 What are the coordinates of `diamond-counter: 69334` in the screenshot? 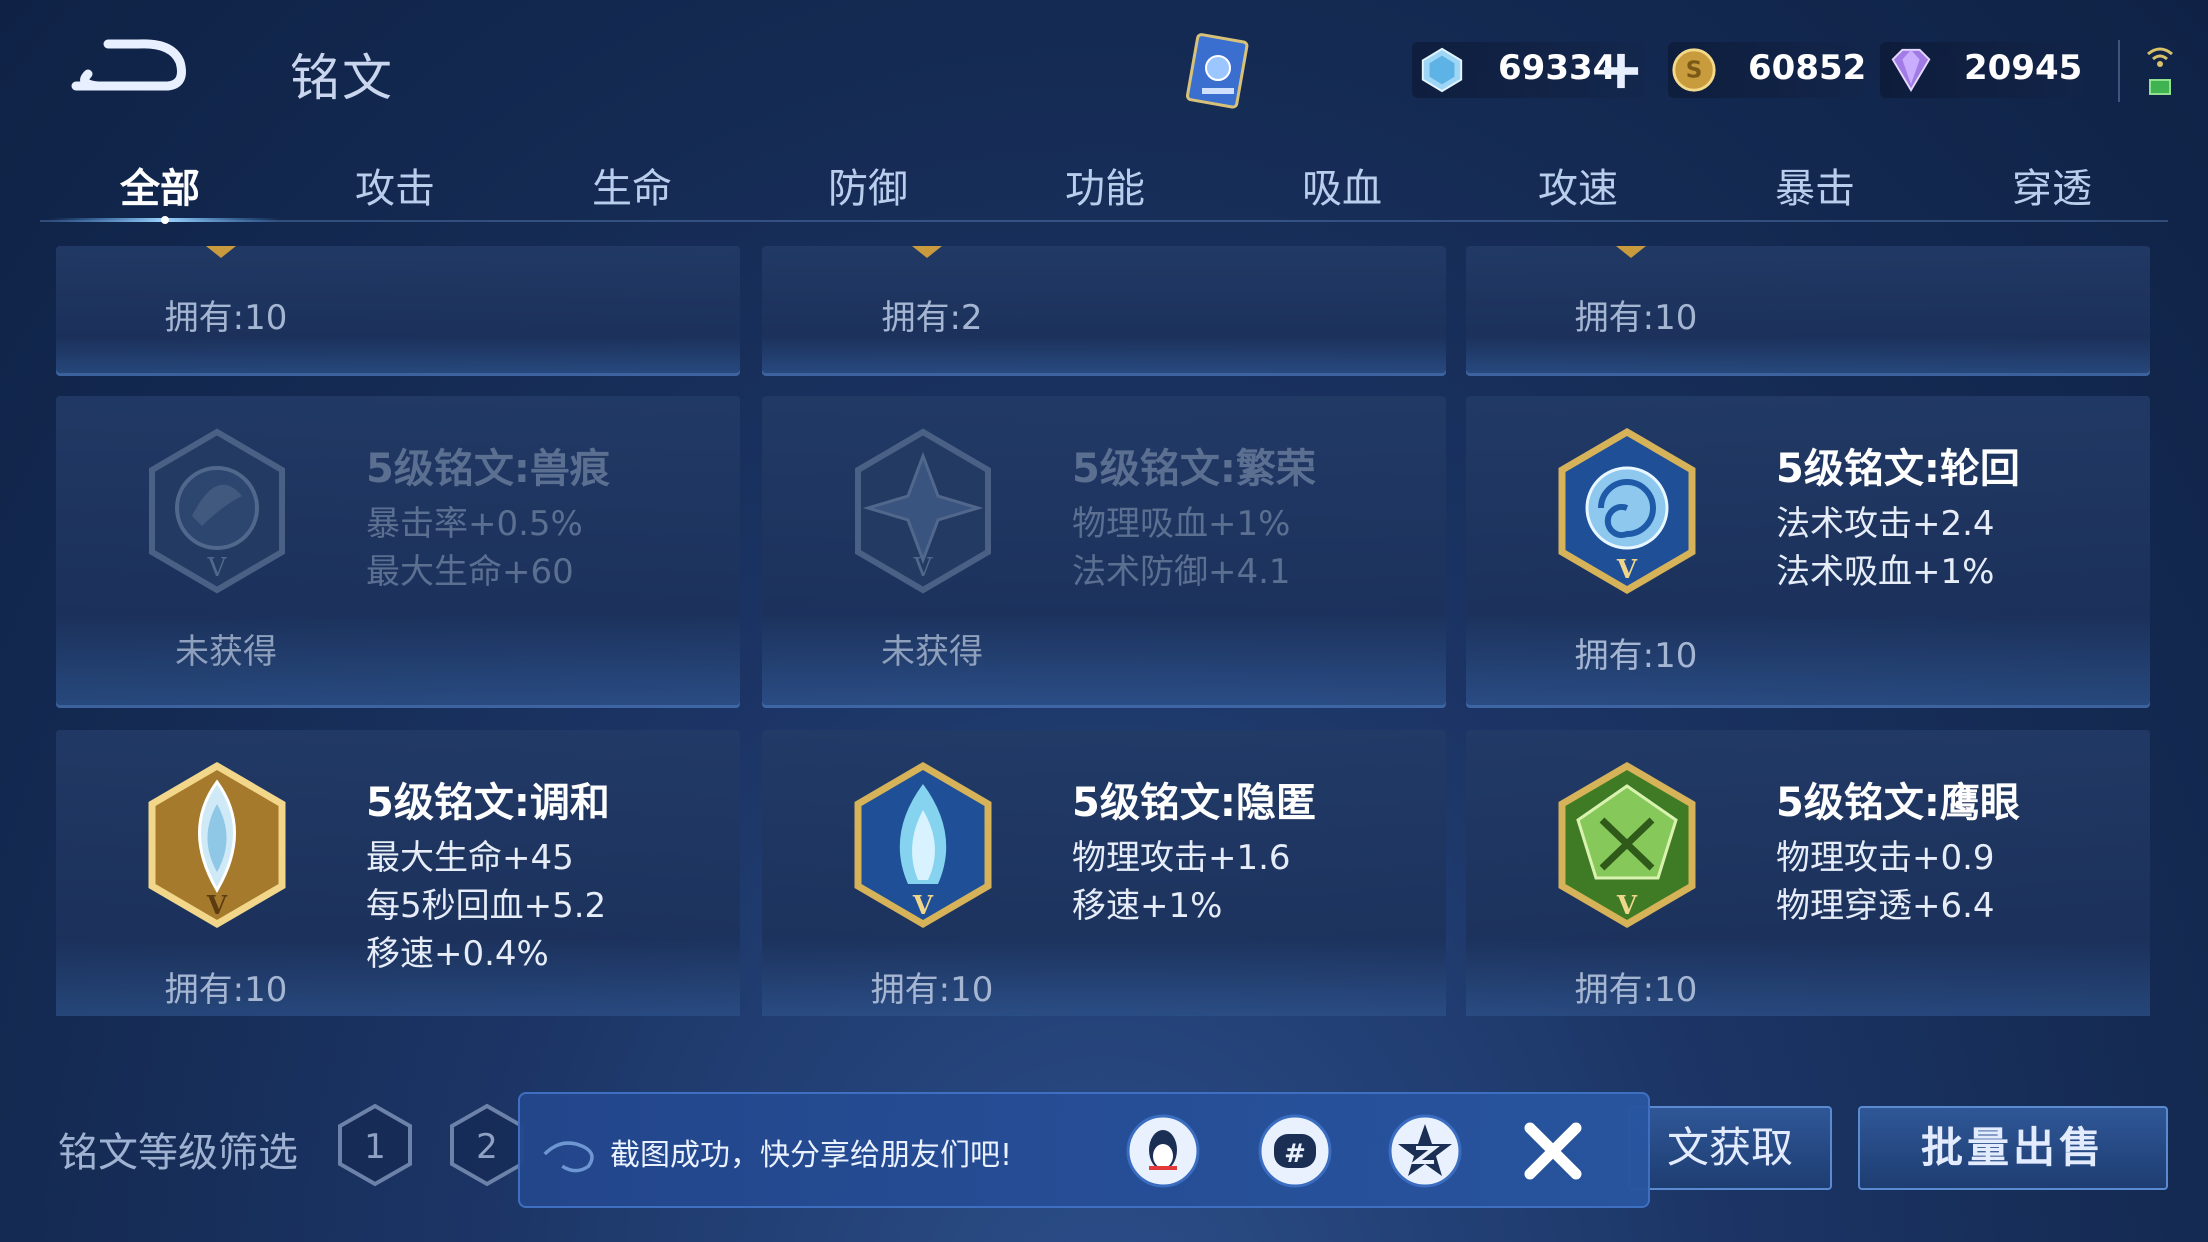 It's located at (1528, 70).